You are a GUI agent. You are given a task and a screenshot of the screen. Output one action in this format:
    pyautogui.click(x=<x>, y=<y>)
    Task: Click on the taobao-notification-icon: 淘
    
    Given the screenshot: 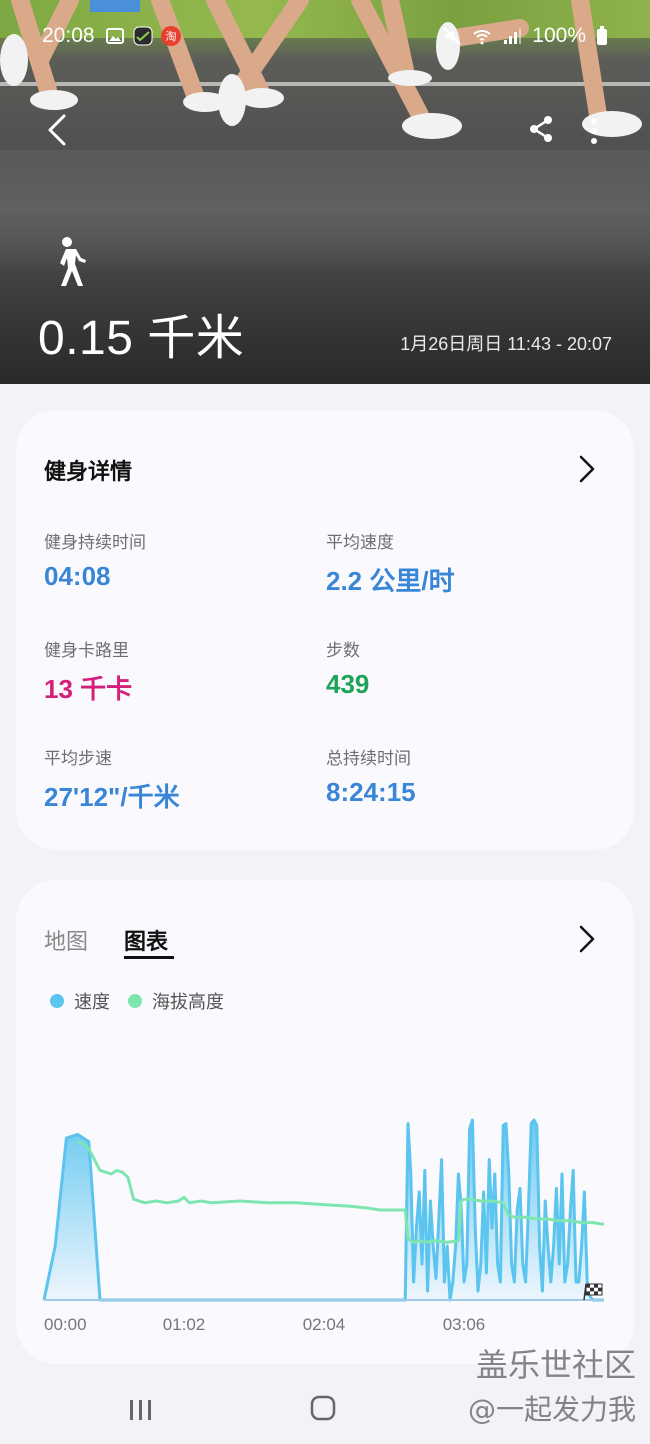 What is the action you would take?
    pyautogui.click(x=170, y=36)
    